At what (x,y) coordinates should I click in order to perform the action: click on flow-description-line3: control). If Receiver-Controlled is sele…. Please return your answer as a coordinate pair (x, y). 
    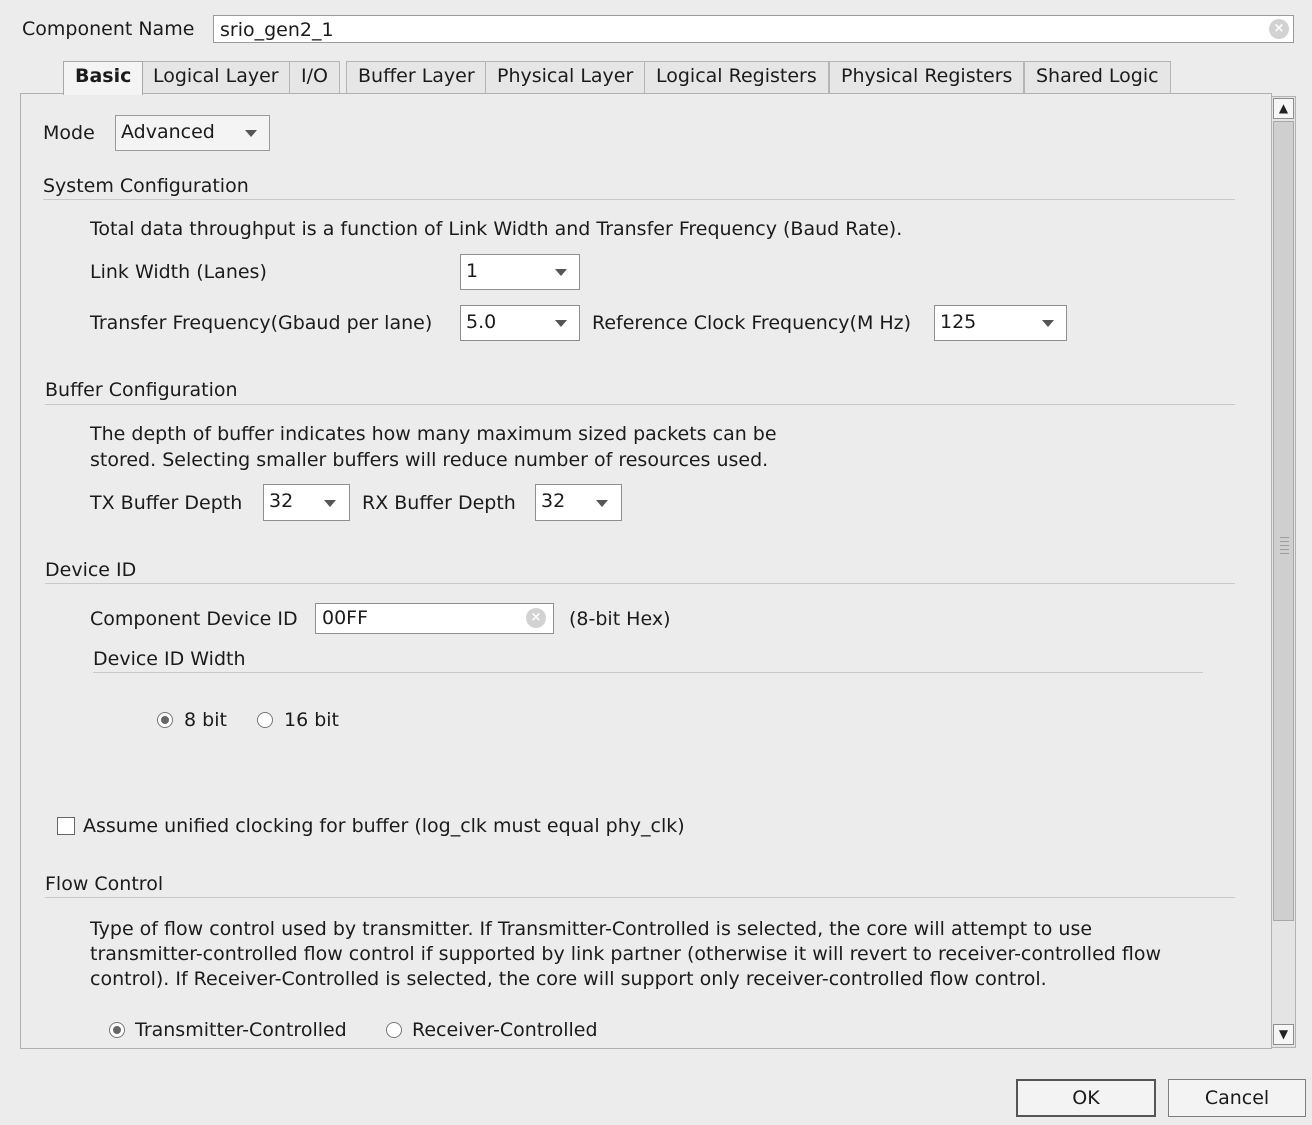
    Looking at the image, I should click on (568, 979).